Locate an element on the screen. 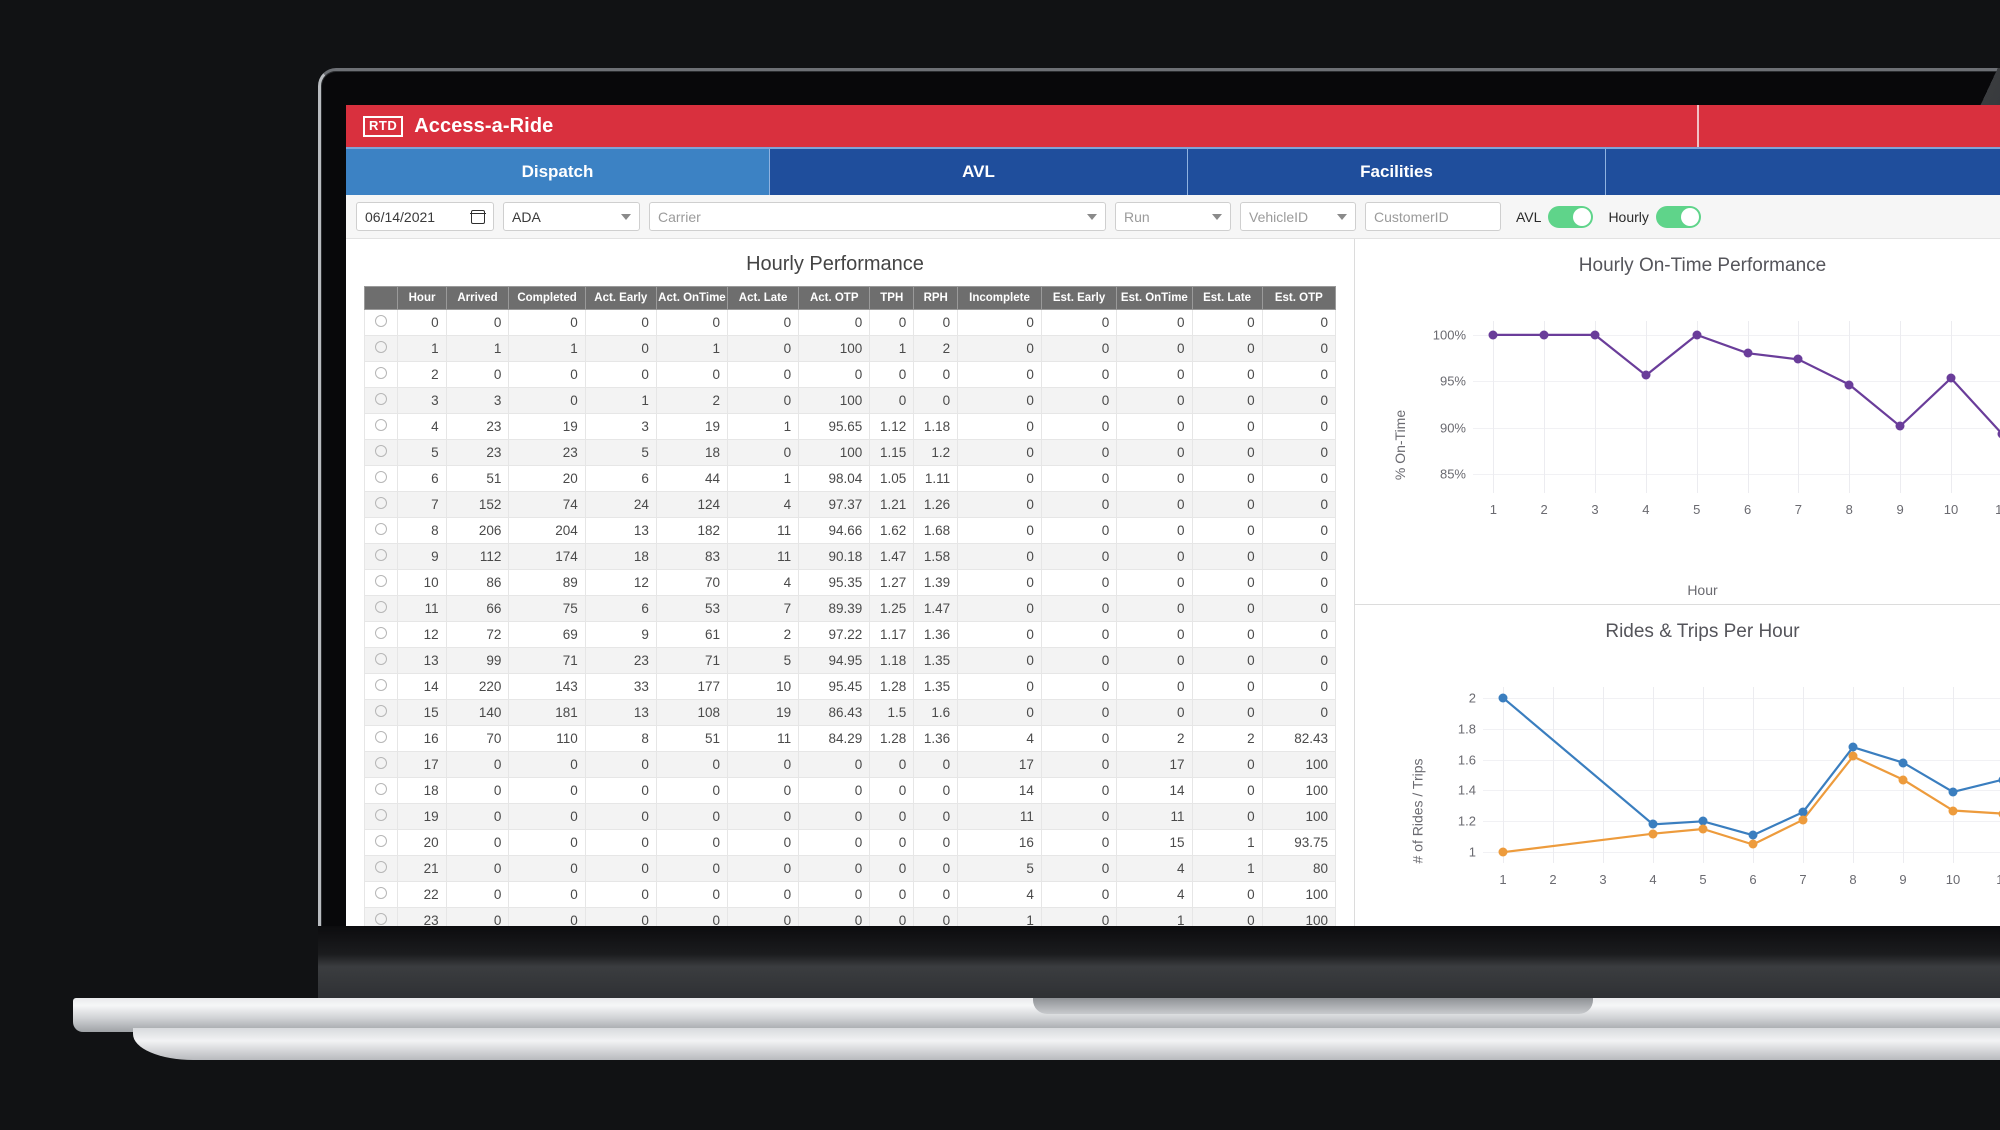 The width and height of the screenshot is (2000, 1130). table-row: 6 51 20 6 44 1 98.04 1.05 1.11 0 0 0 0 0 is located at coordinates (850, 478).